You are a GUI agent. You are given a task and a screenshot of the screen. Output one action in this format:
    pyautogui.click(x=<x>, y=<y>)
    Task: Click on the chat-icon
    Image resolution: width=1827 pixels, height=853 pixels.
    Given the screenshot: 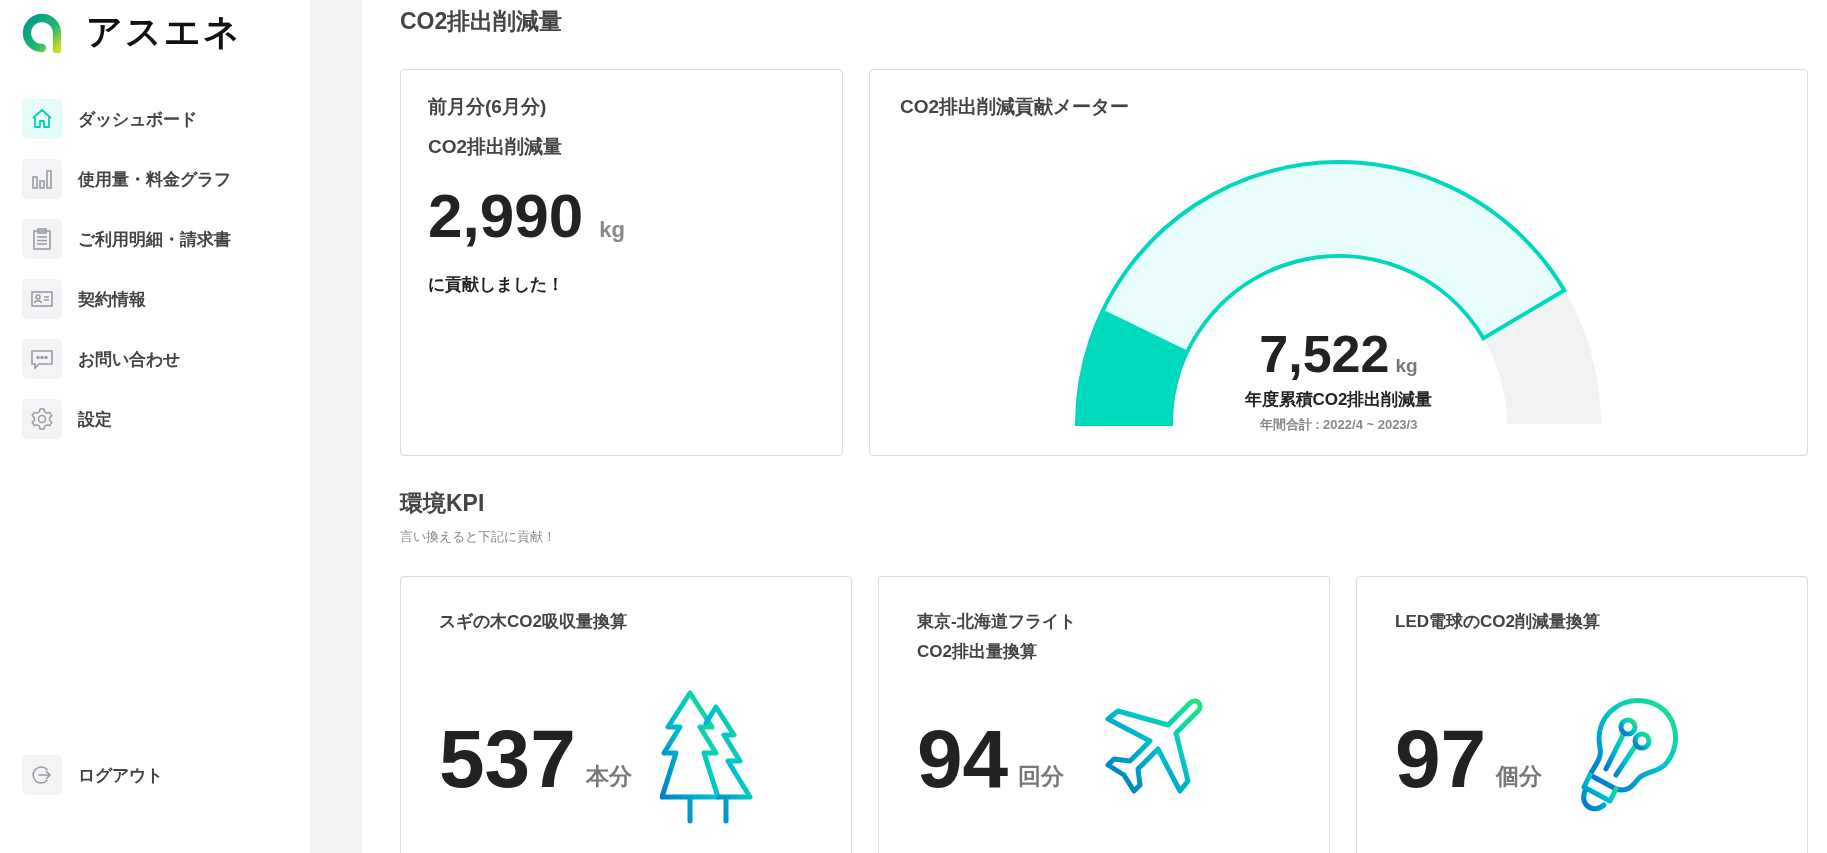 What is the action you would take?
    pyautogui.click(x=42, y=359)
    